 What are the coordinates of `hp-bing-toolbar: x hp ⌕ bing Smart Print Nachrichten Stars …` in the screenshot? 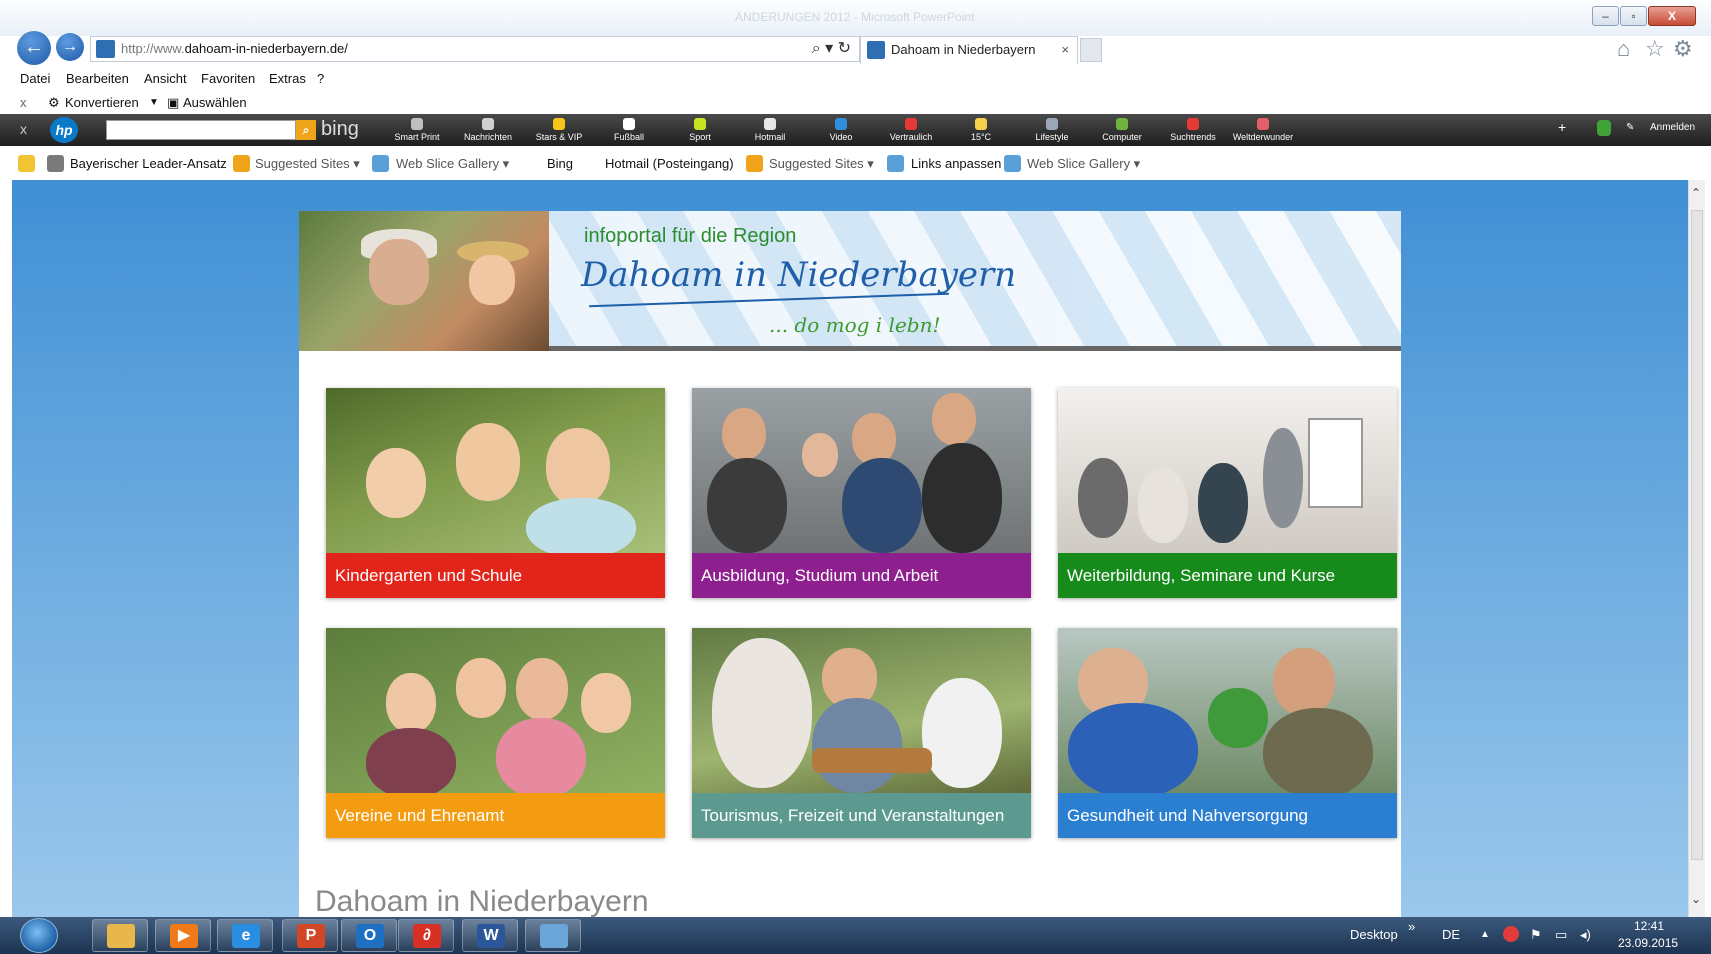 It's located at (855, 130).